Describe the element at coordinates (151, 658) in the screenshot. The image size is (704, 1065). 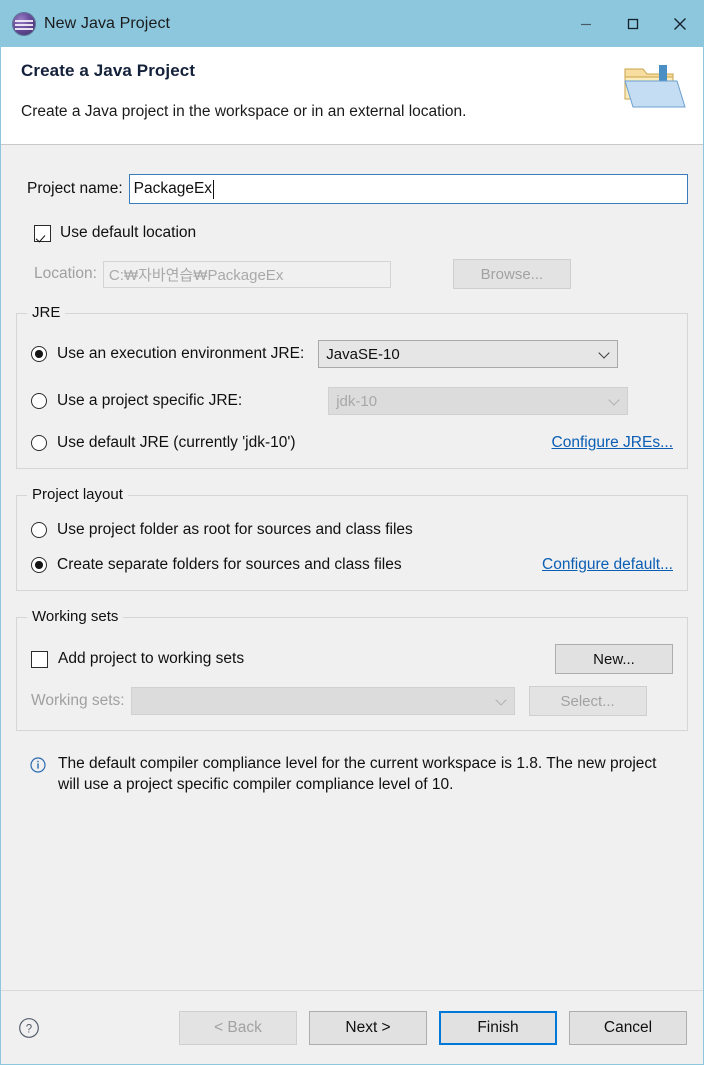
I see `add-to-working-sets-label: Add project to working sets` at that location.